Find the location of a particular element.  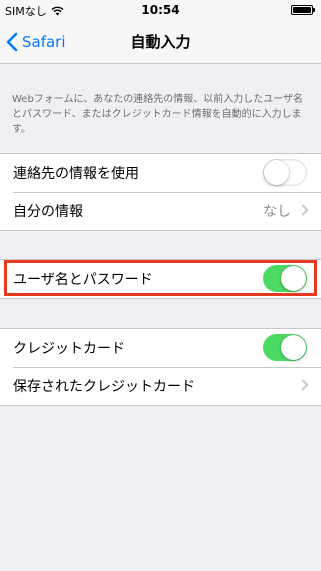

names-passwords-group: ユーザ名とパスワード is located at coordinates (160, 279).